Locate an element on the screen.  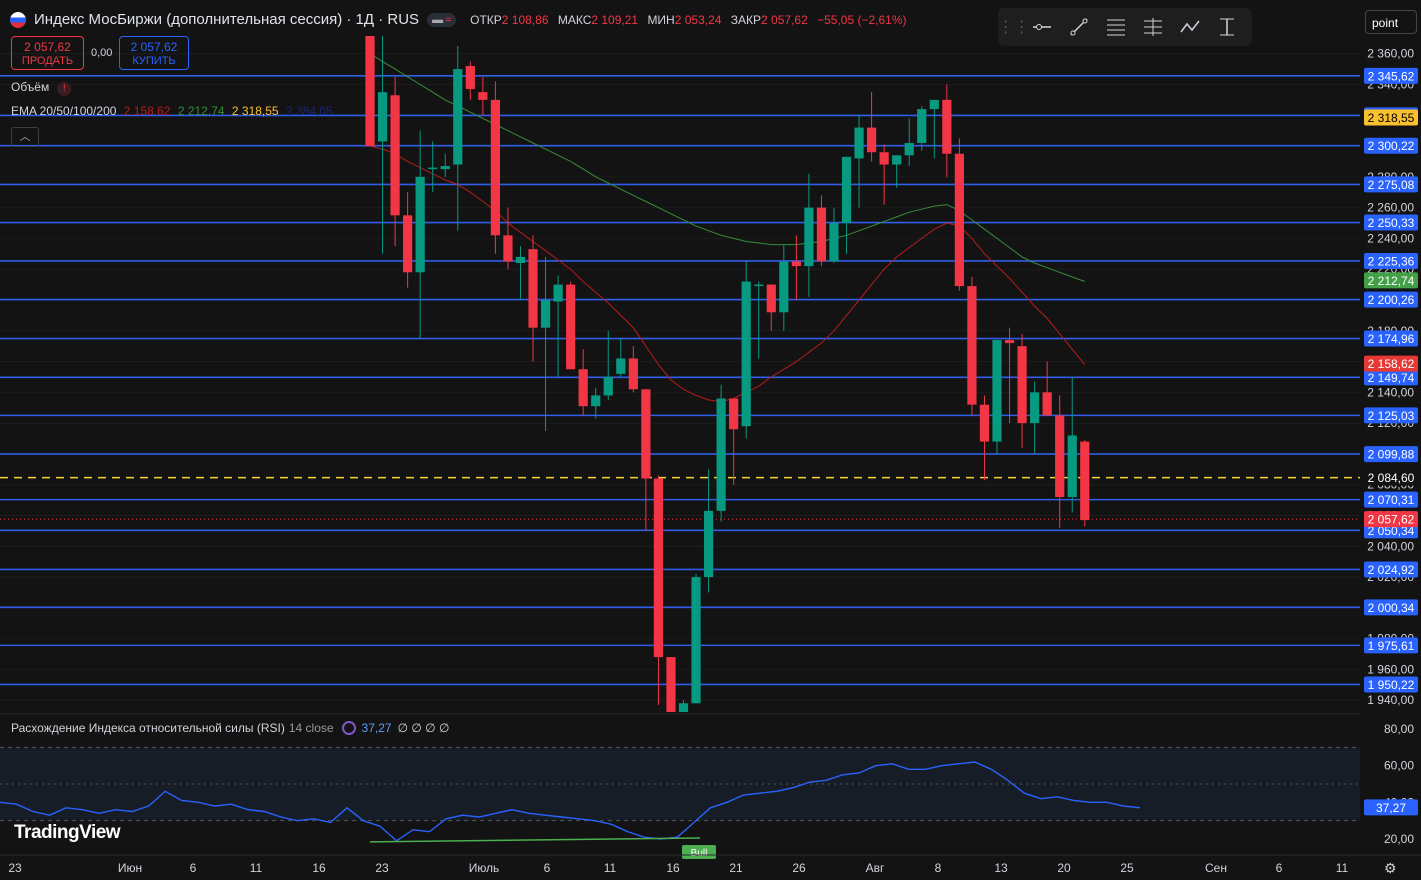
cursor-mode-button: point is located at coordinates (1391, 22).